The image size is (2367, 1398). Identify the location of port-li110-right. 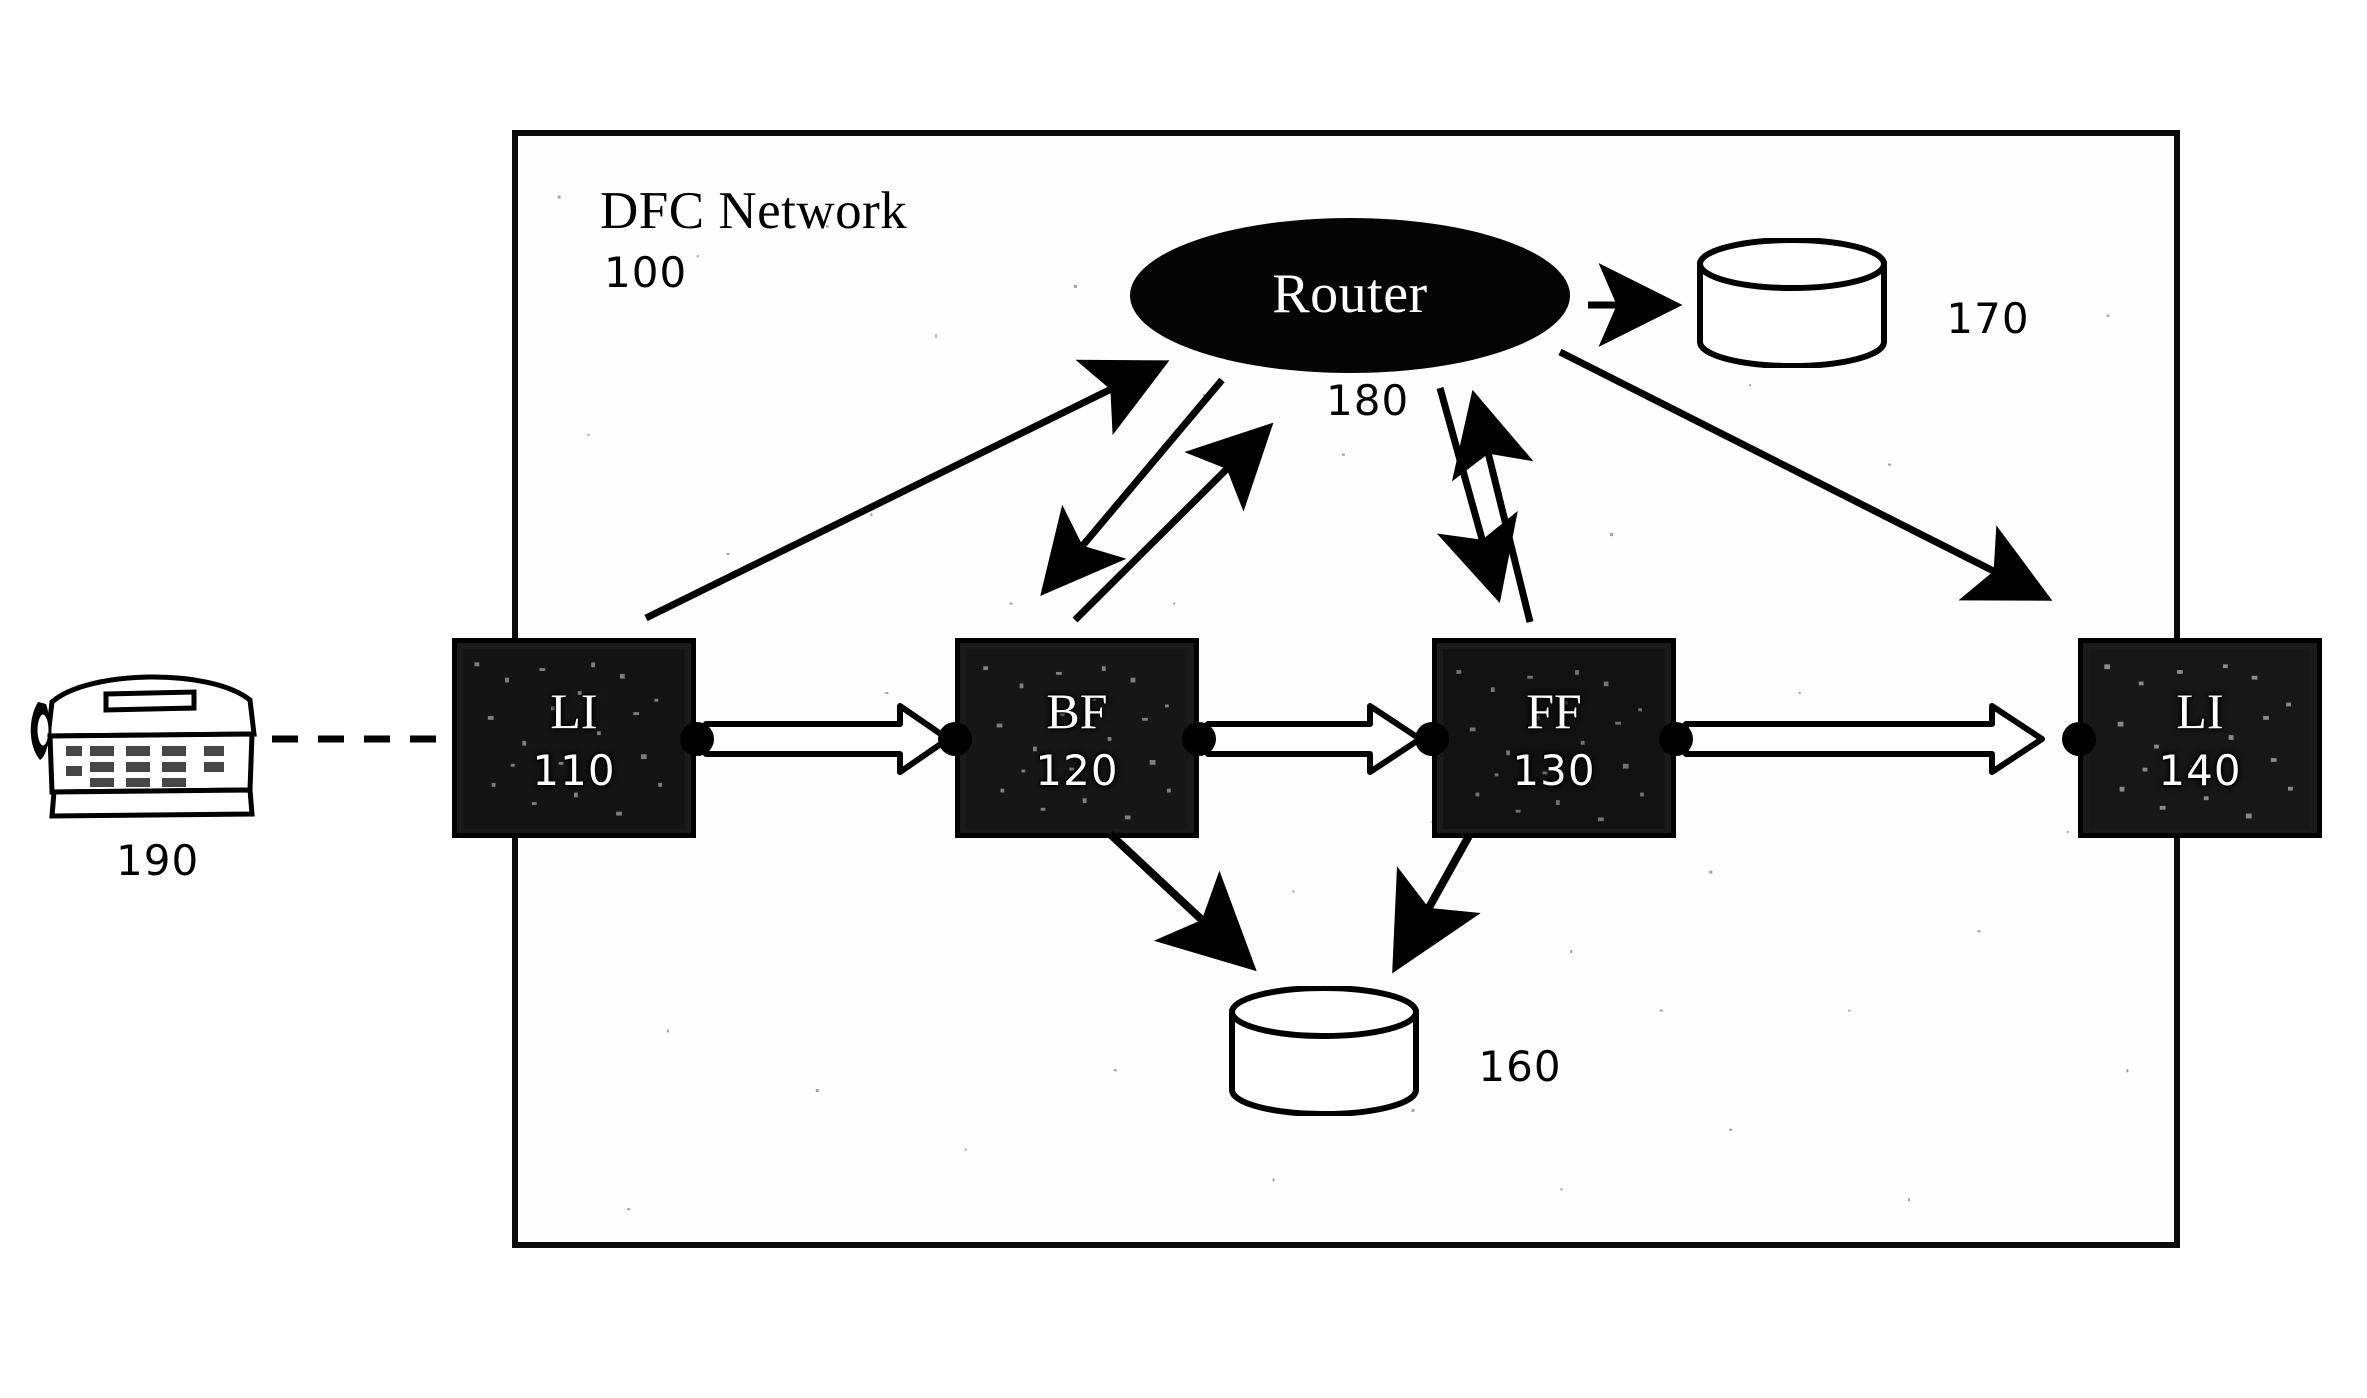
(697, 739).